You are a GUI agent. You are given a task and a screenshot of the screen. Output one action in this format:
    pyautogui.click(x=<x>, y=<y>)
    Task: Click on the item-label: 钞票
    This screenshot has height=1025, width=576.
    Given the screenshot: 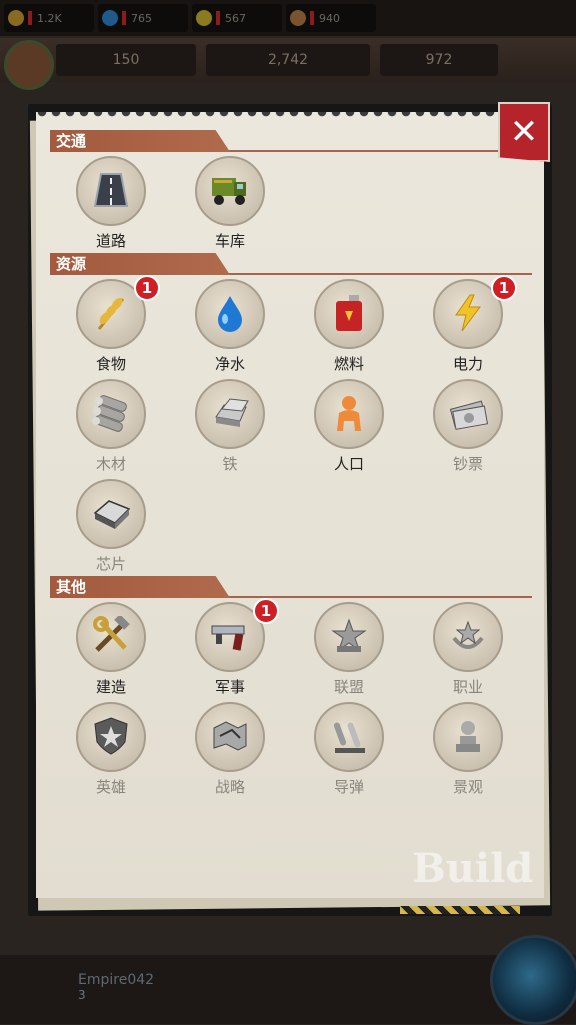 What is the action you would take?
    pyautogui.click(x=467, y=464)
    